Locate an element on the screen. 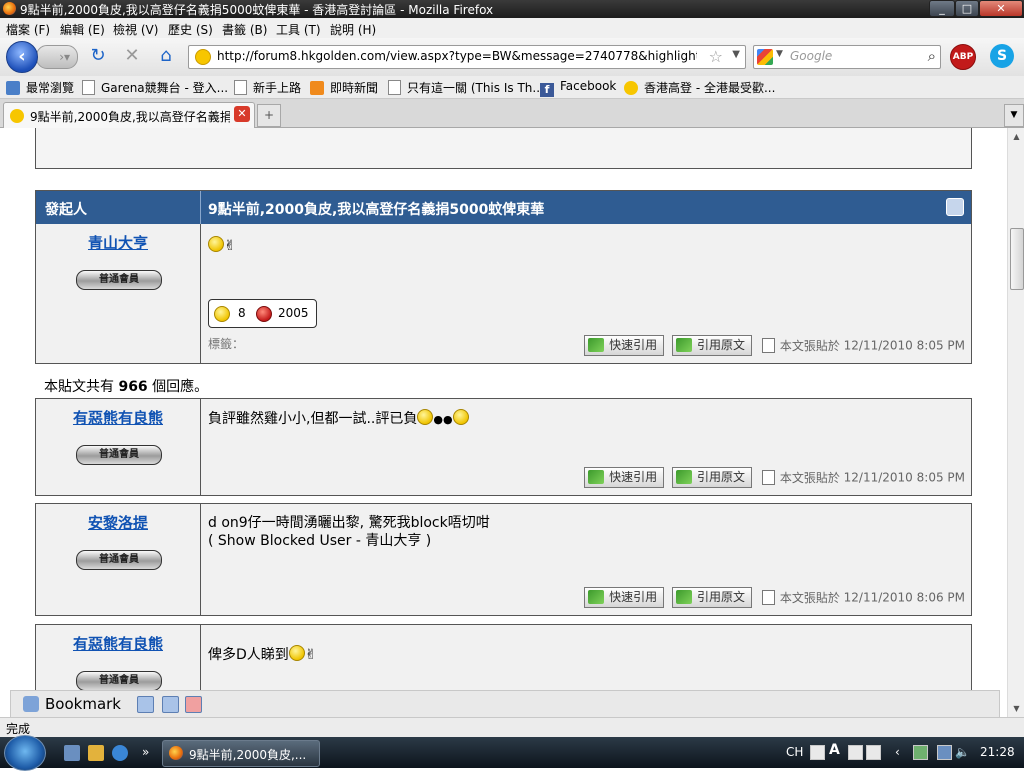 The height and width of the screenshot is (771, 1024). ime-width-icon is located at coordinates (855, 752).